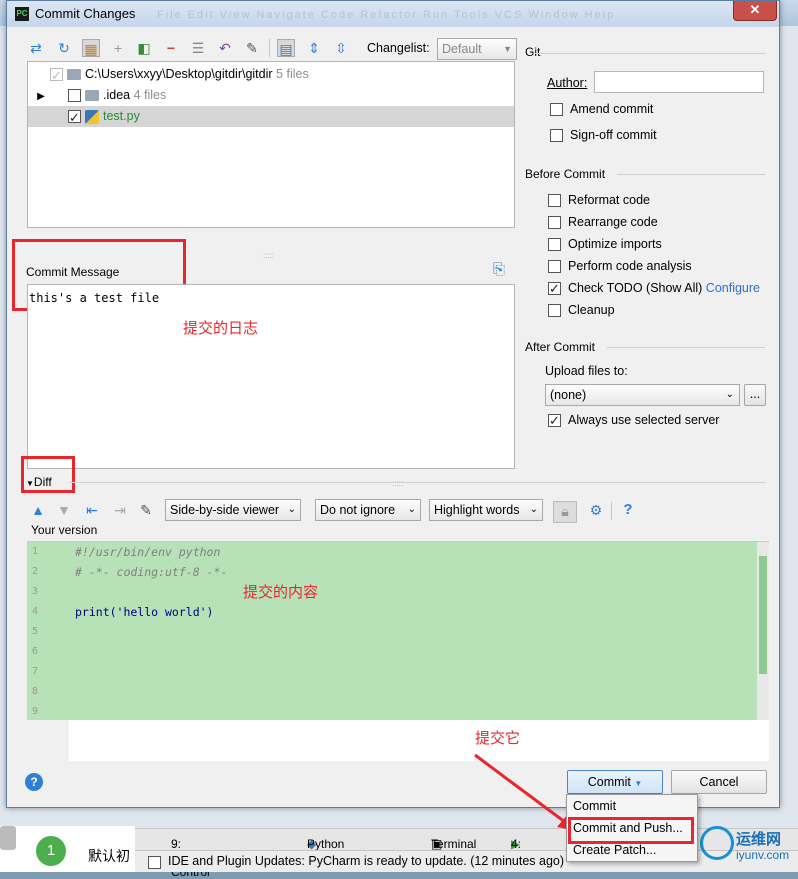  I want to click on rearrange-option: Rearrange code, so click(603, 222).